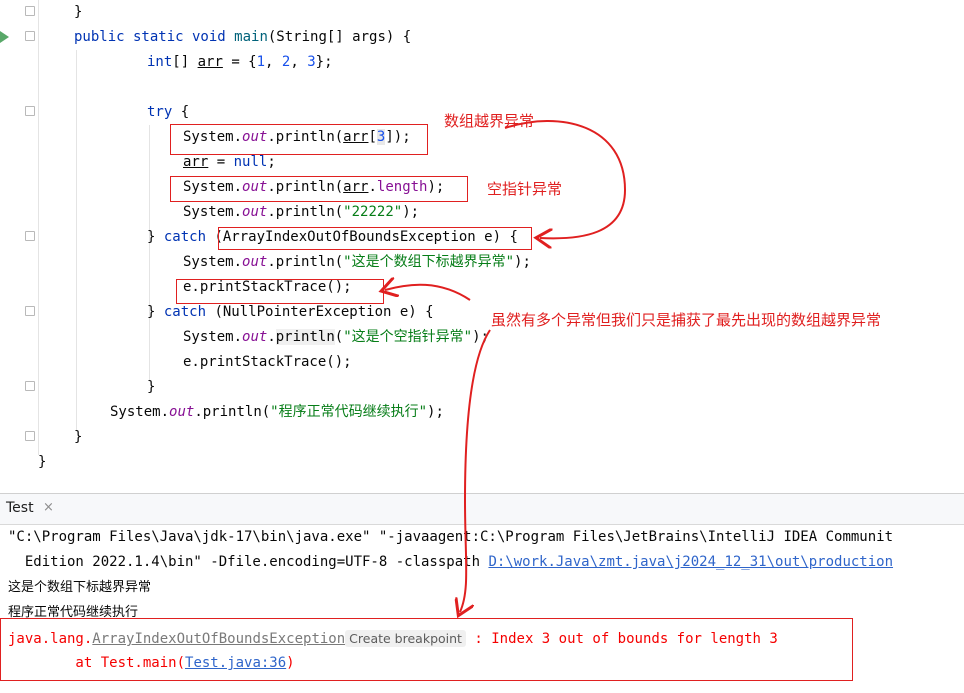 This screenshot has height=693, width=964. Describe the element at coordinates (482, 509) in the screenshot. I see `run-tab-bar: Test ×` at that location.